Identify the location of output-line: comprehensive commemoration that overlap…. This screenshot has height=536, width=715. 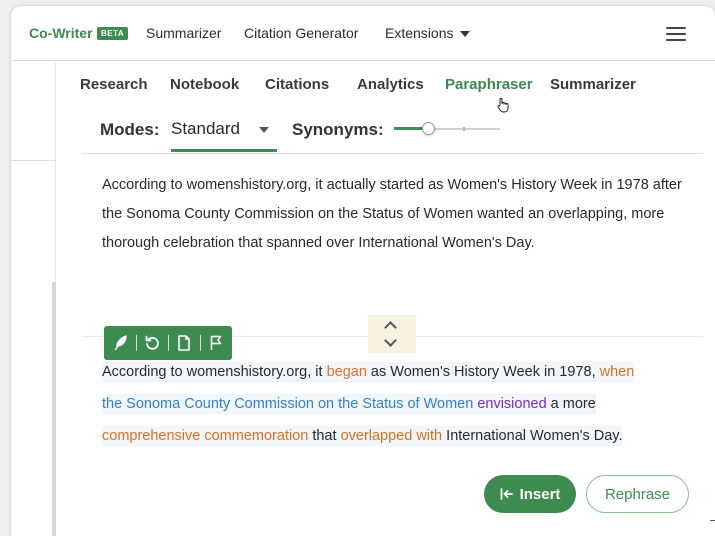
(402, 438).